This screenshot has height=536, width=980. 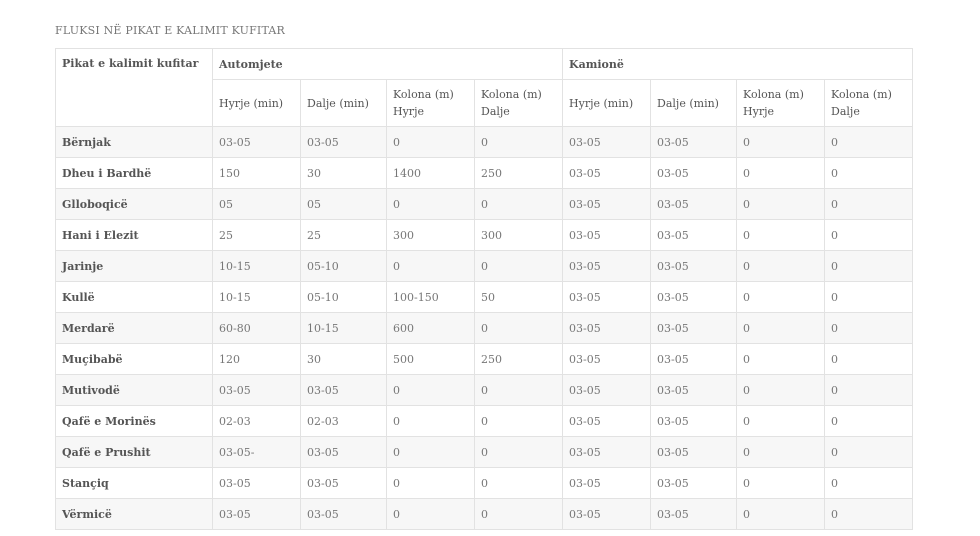 What do you see at coordinates (430, 297) in the screenshot?
I see `table-cell: 100-150` at bounding box center [430, 297].